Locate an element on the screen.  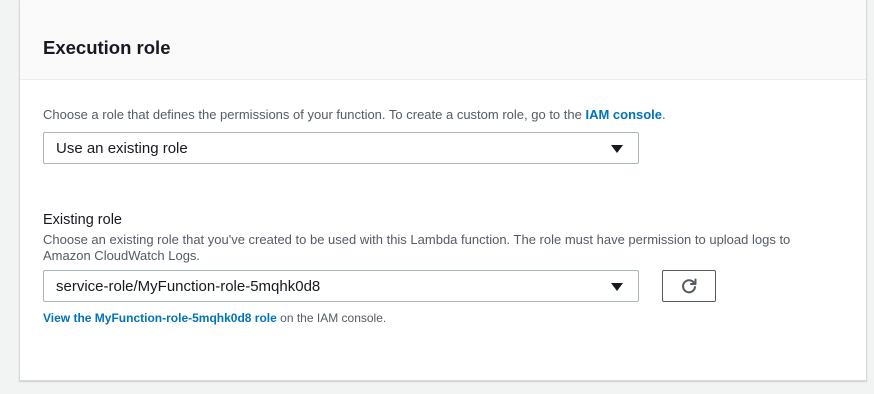
view-role-link: View the MyFunction-role-5mqhk0d8 role is located at coordinates (160, 318).